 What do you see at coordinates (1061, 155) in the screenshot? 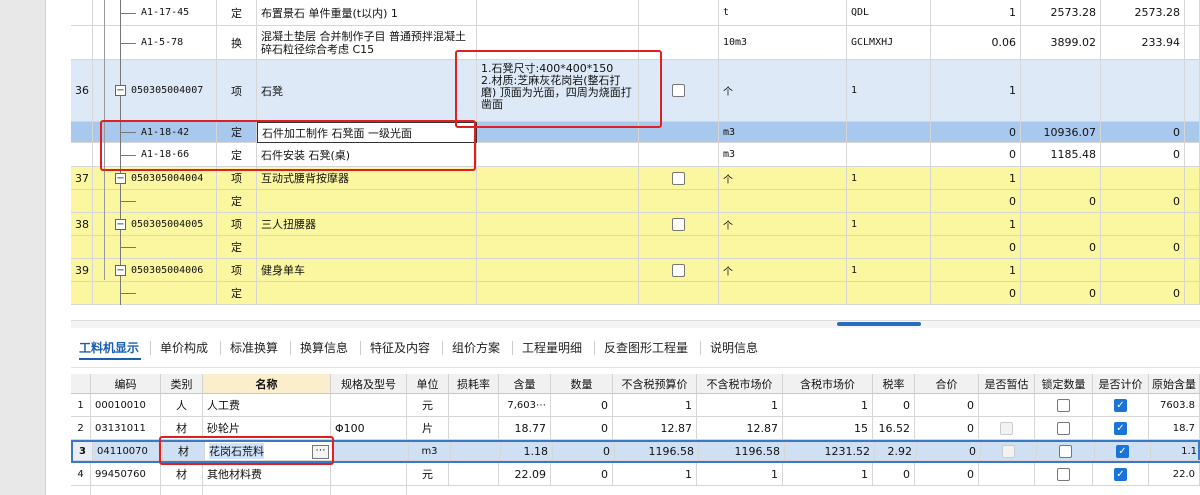
I see `price-cell: 1185.48` at bounding box center [1061, 155].